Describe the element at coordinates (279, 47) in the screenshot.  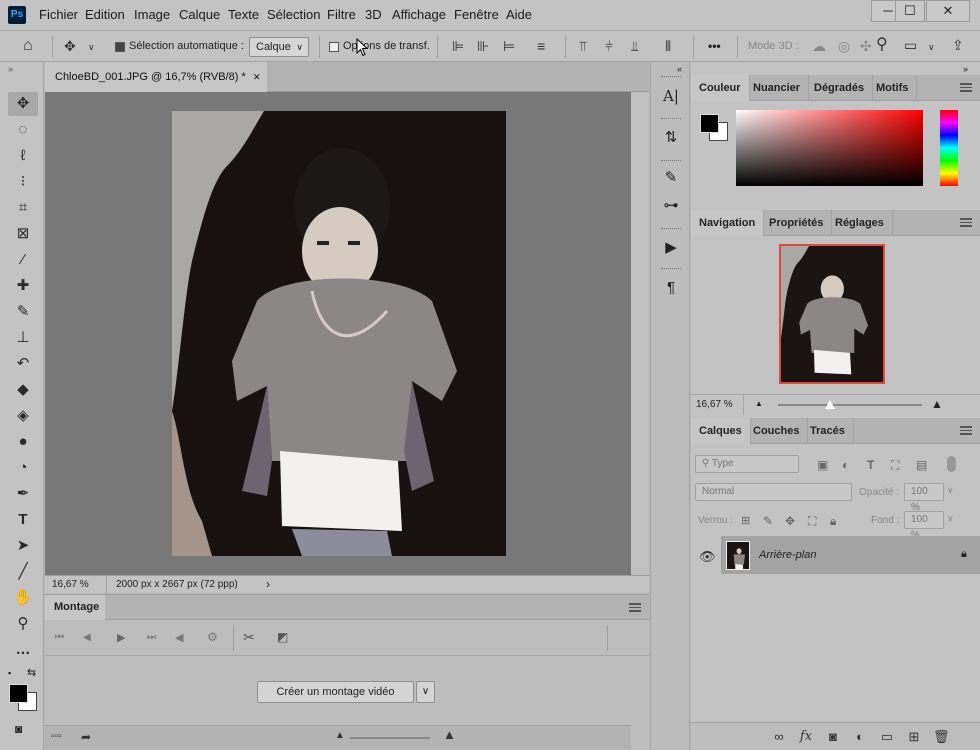
I see `auto-select-target-dropdown: Calque ∨` at that location.